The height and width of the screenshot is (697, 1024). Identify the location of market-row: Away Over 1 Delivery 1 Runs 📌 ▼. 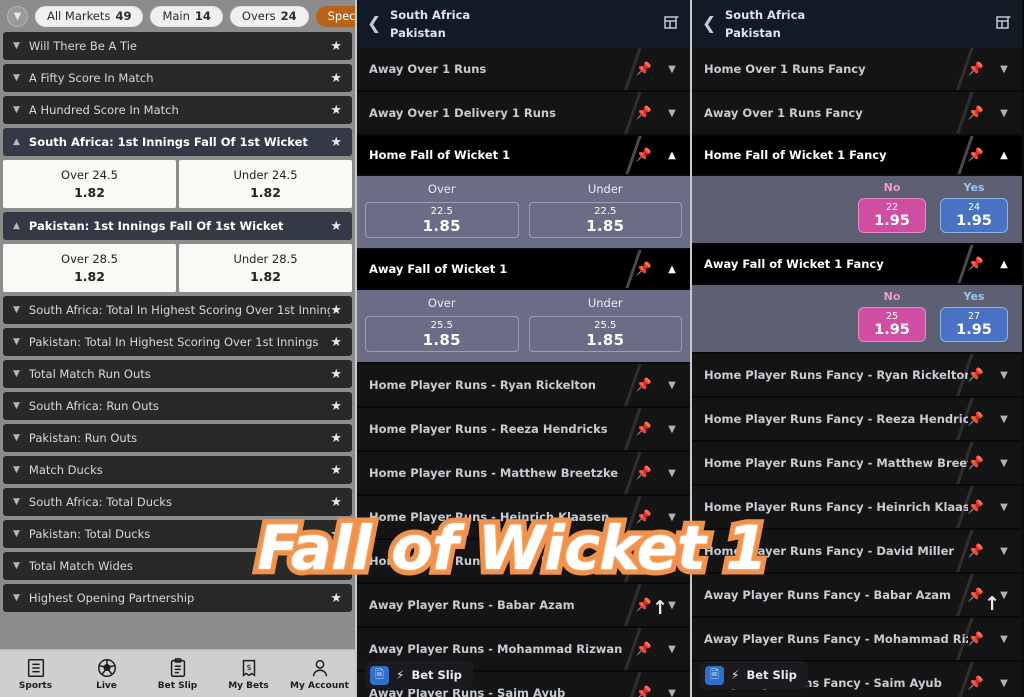
(523, 113).